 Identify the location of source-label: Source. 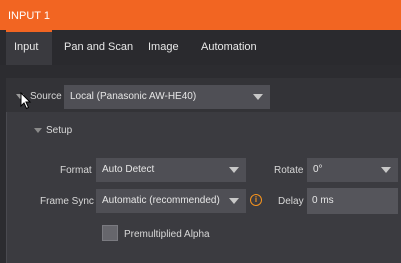
(46, 96).